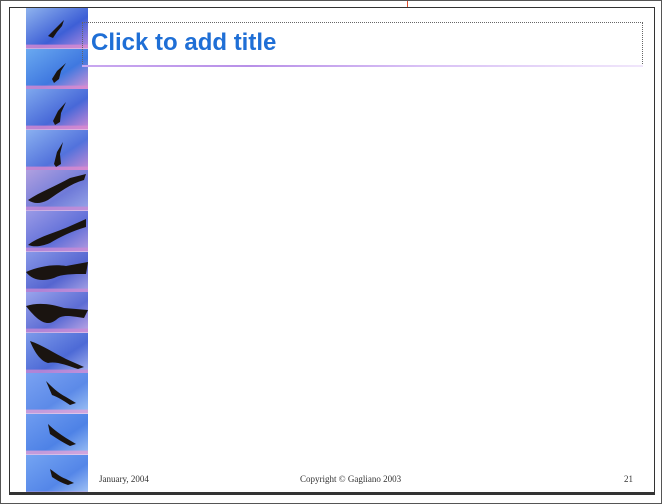 The width and height of the screenshot is (662, 504). I want to click on title-underline, so click(362, 66).